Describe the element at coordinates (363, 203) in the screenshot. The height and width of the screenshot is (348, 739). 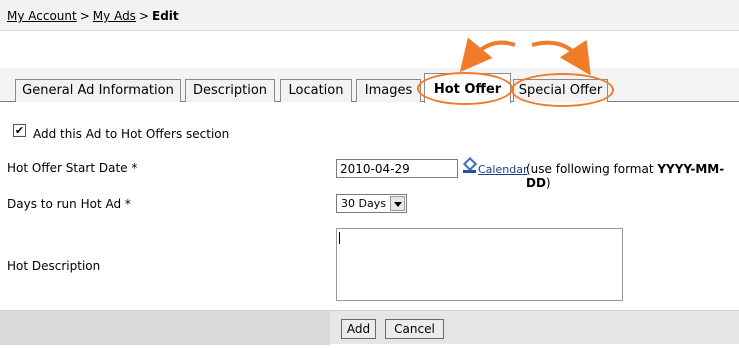
I see `days-select-value: 30 Days` at that location.